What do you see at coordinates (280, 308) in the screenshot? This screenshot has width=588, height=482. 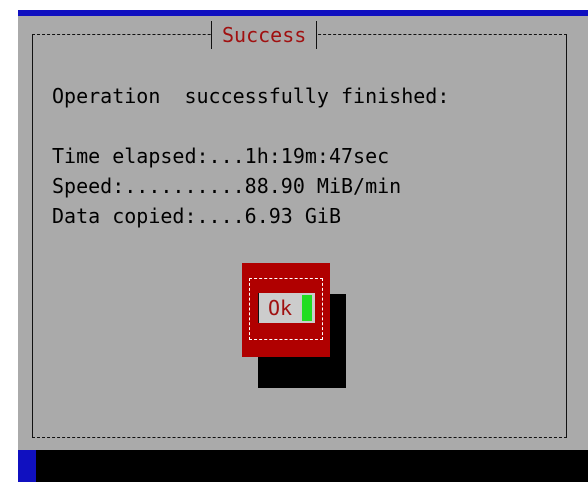 I see `ok-button-label: Ok` at bounding box center [280, 308].